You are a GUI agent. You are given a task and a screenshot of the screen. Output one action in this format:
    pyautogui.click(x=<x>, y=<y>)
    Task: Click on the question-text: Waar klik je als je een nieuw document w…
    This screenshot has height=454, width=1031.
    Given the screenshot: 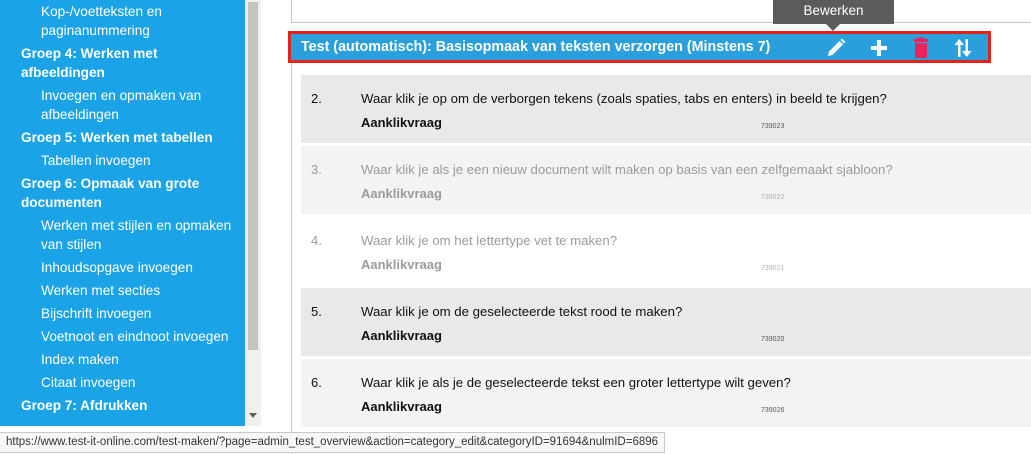 What is the action you would take?
    pyautogui.click(x=627, y=169)
    